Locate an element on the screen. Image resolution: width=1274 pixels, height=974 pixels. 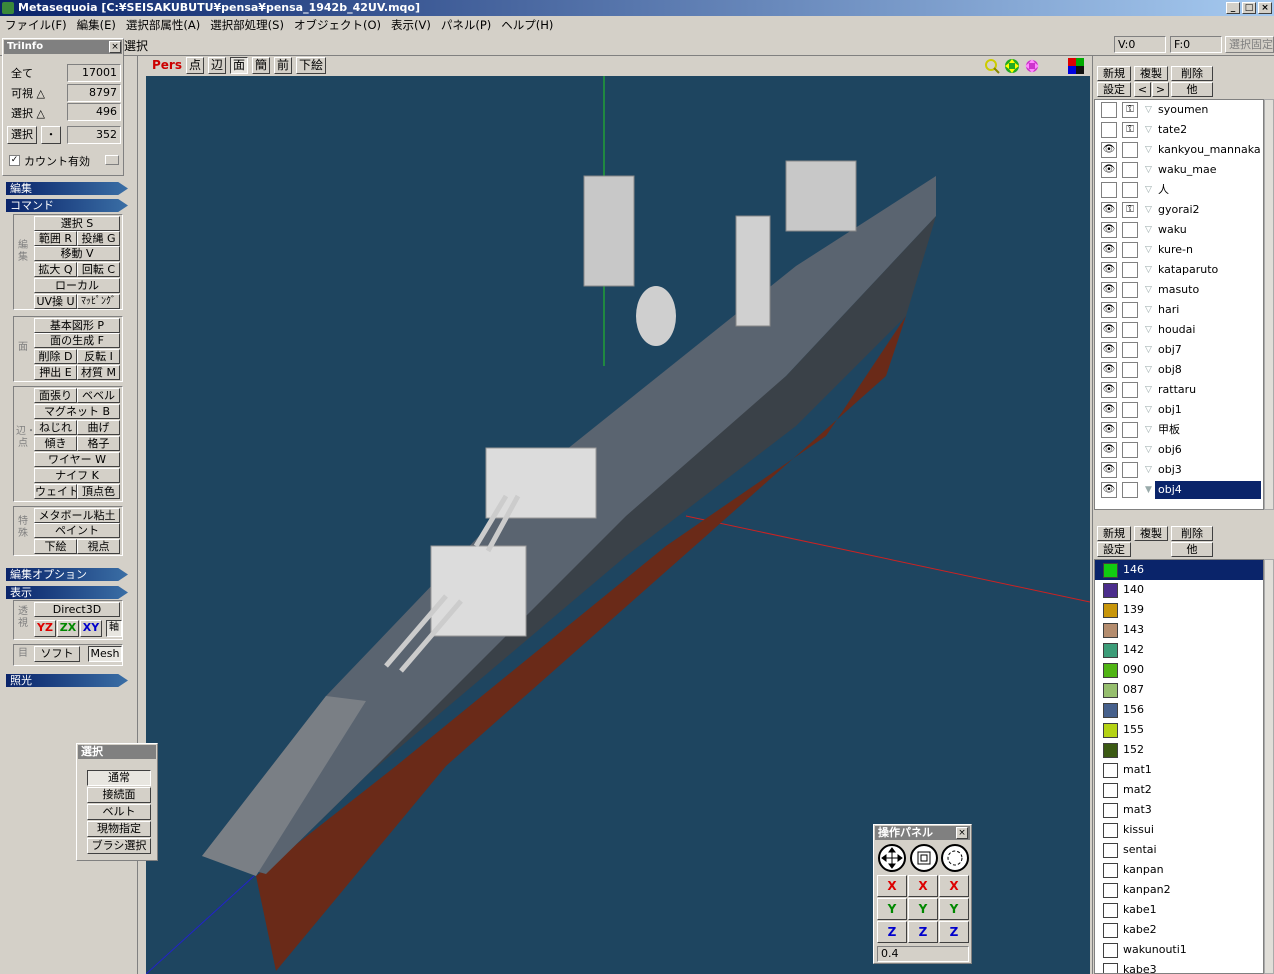
object-row: ⚿ ▽ tate2 is located at coordinates (1179, 130).